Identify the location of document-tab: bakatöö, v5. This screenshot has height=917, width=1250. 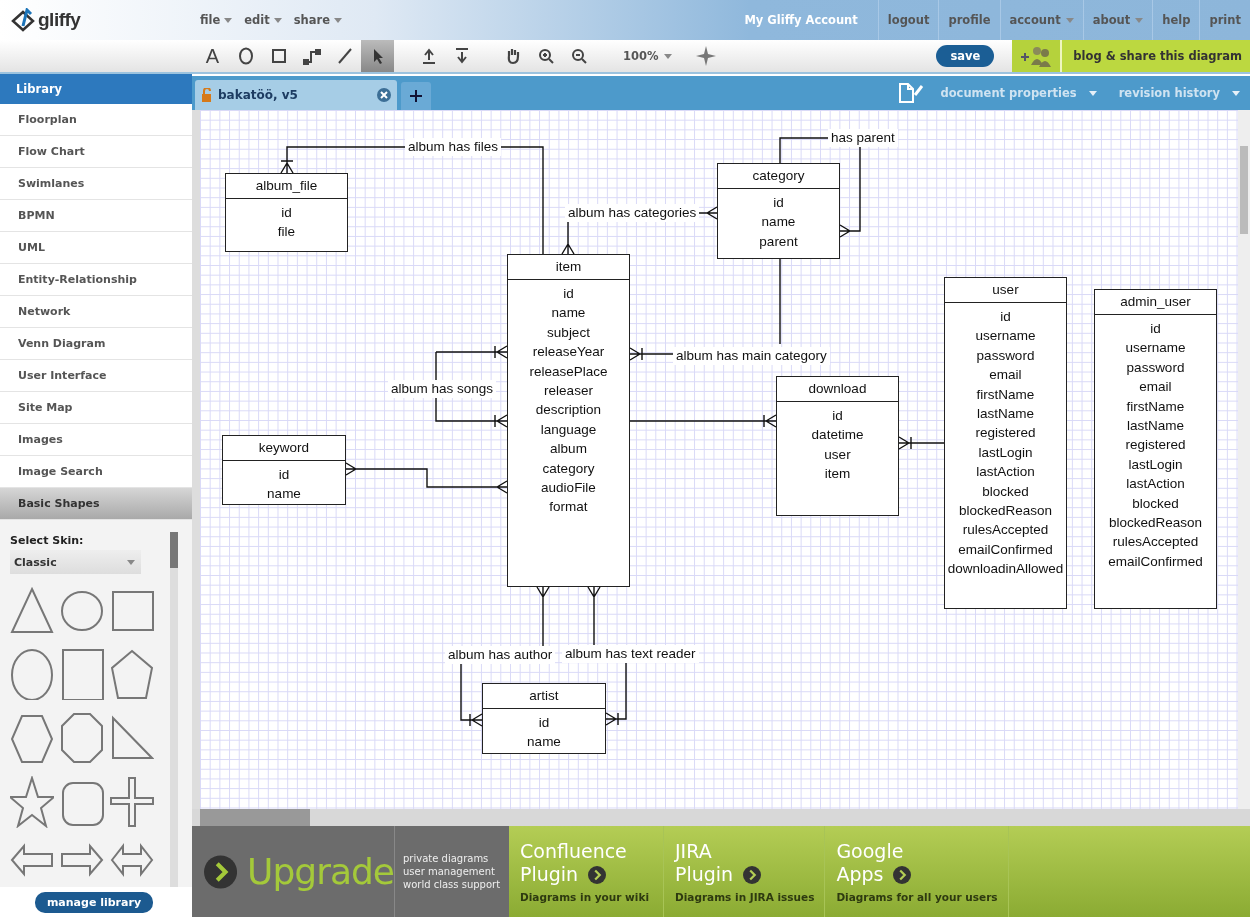
(296, 95).